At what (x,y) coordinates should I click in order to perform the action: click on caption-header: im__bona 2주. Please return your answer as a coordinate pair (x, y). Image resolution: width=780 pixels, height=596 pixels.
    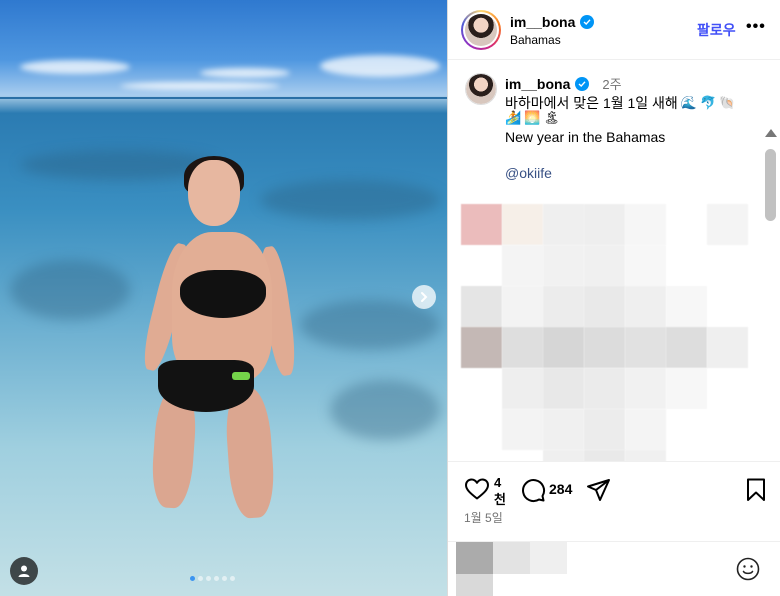
    Looking at the image, I should click on (563, 83).